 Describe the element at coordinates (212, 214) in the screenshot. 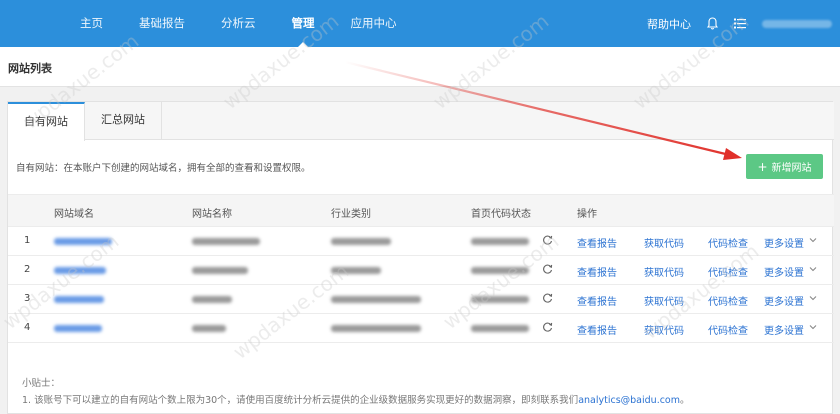

I see `column-header-name: 网站名称` at that location.